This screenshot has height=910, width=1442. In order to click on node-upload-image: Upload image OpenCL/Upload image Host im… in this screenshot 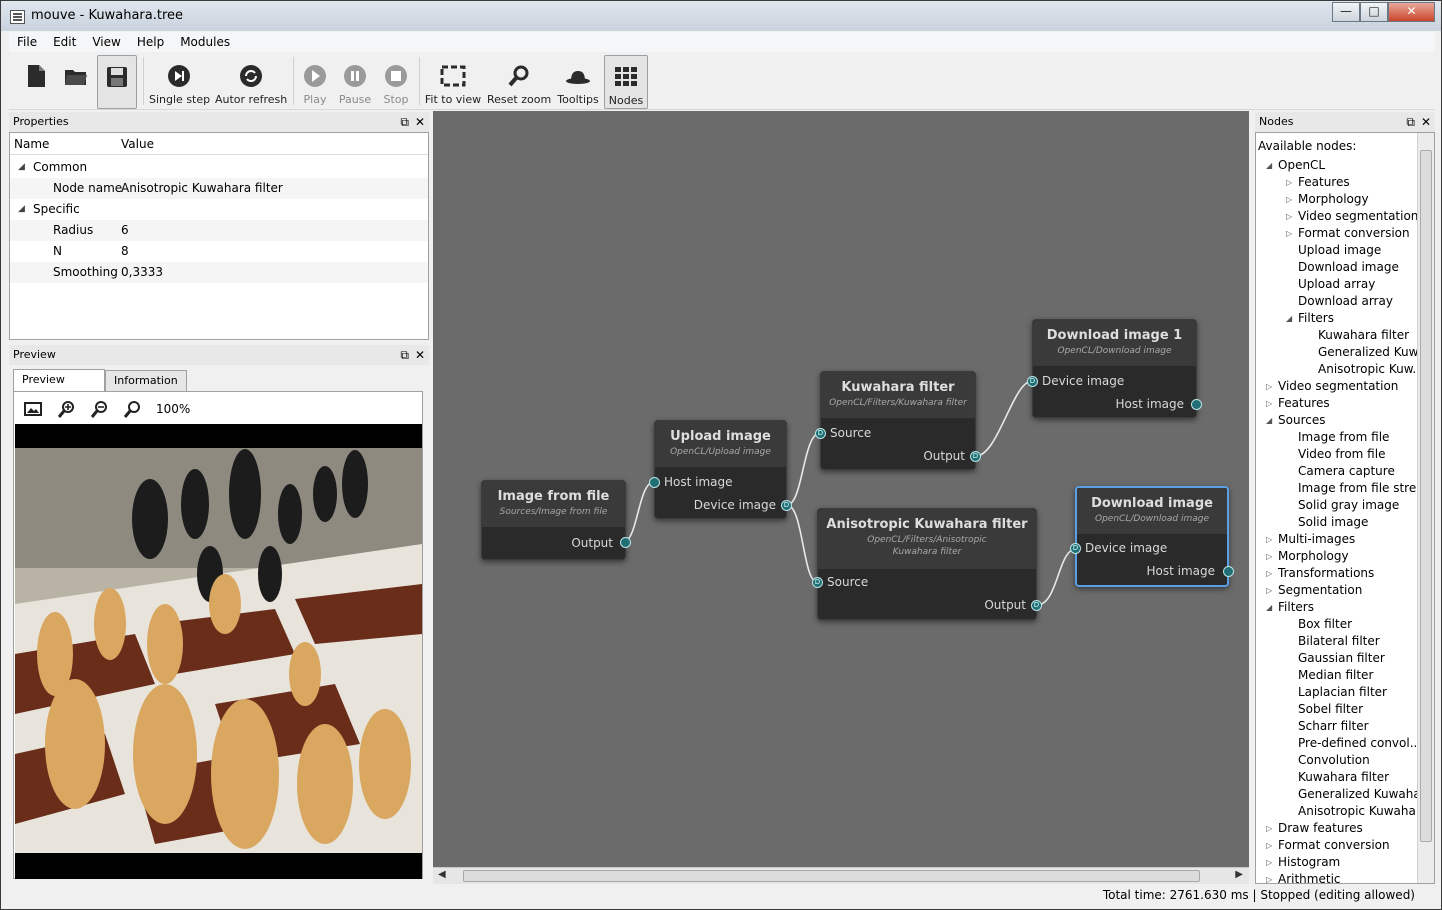, I will do `click(720, 469)`.